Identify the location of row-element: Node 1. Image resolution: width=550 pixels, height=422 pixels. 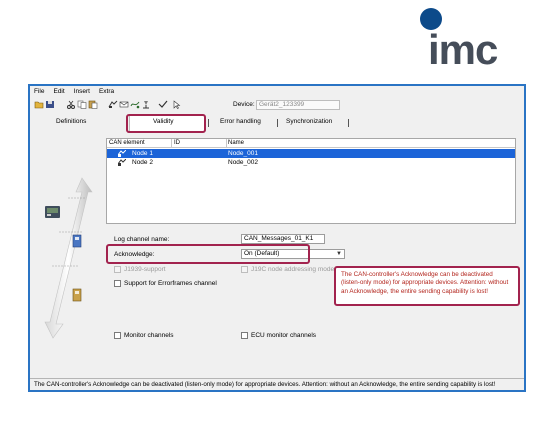
(142, 153).